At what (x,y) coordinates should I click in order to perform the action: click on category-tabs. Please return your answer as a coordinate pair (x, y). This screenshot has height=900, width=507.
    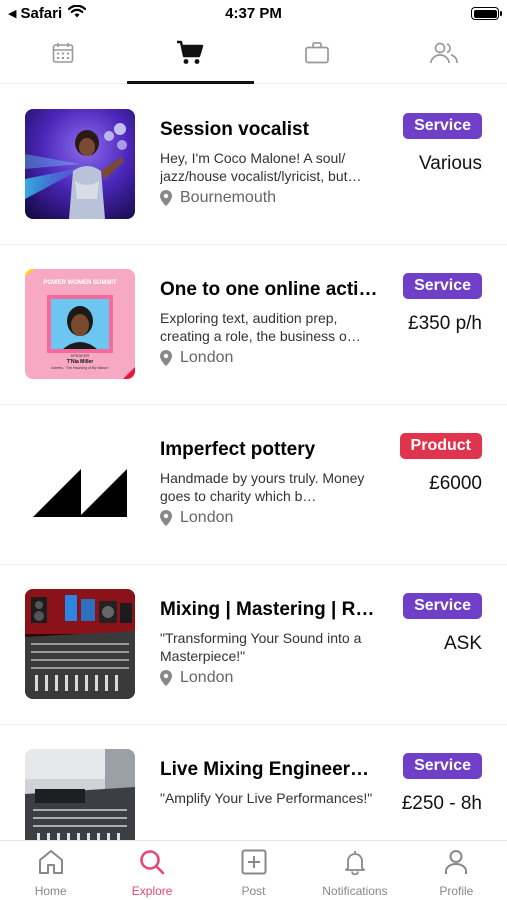
    Looking at the image, I should click on (253, 56).